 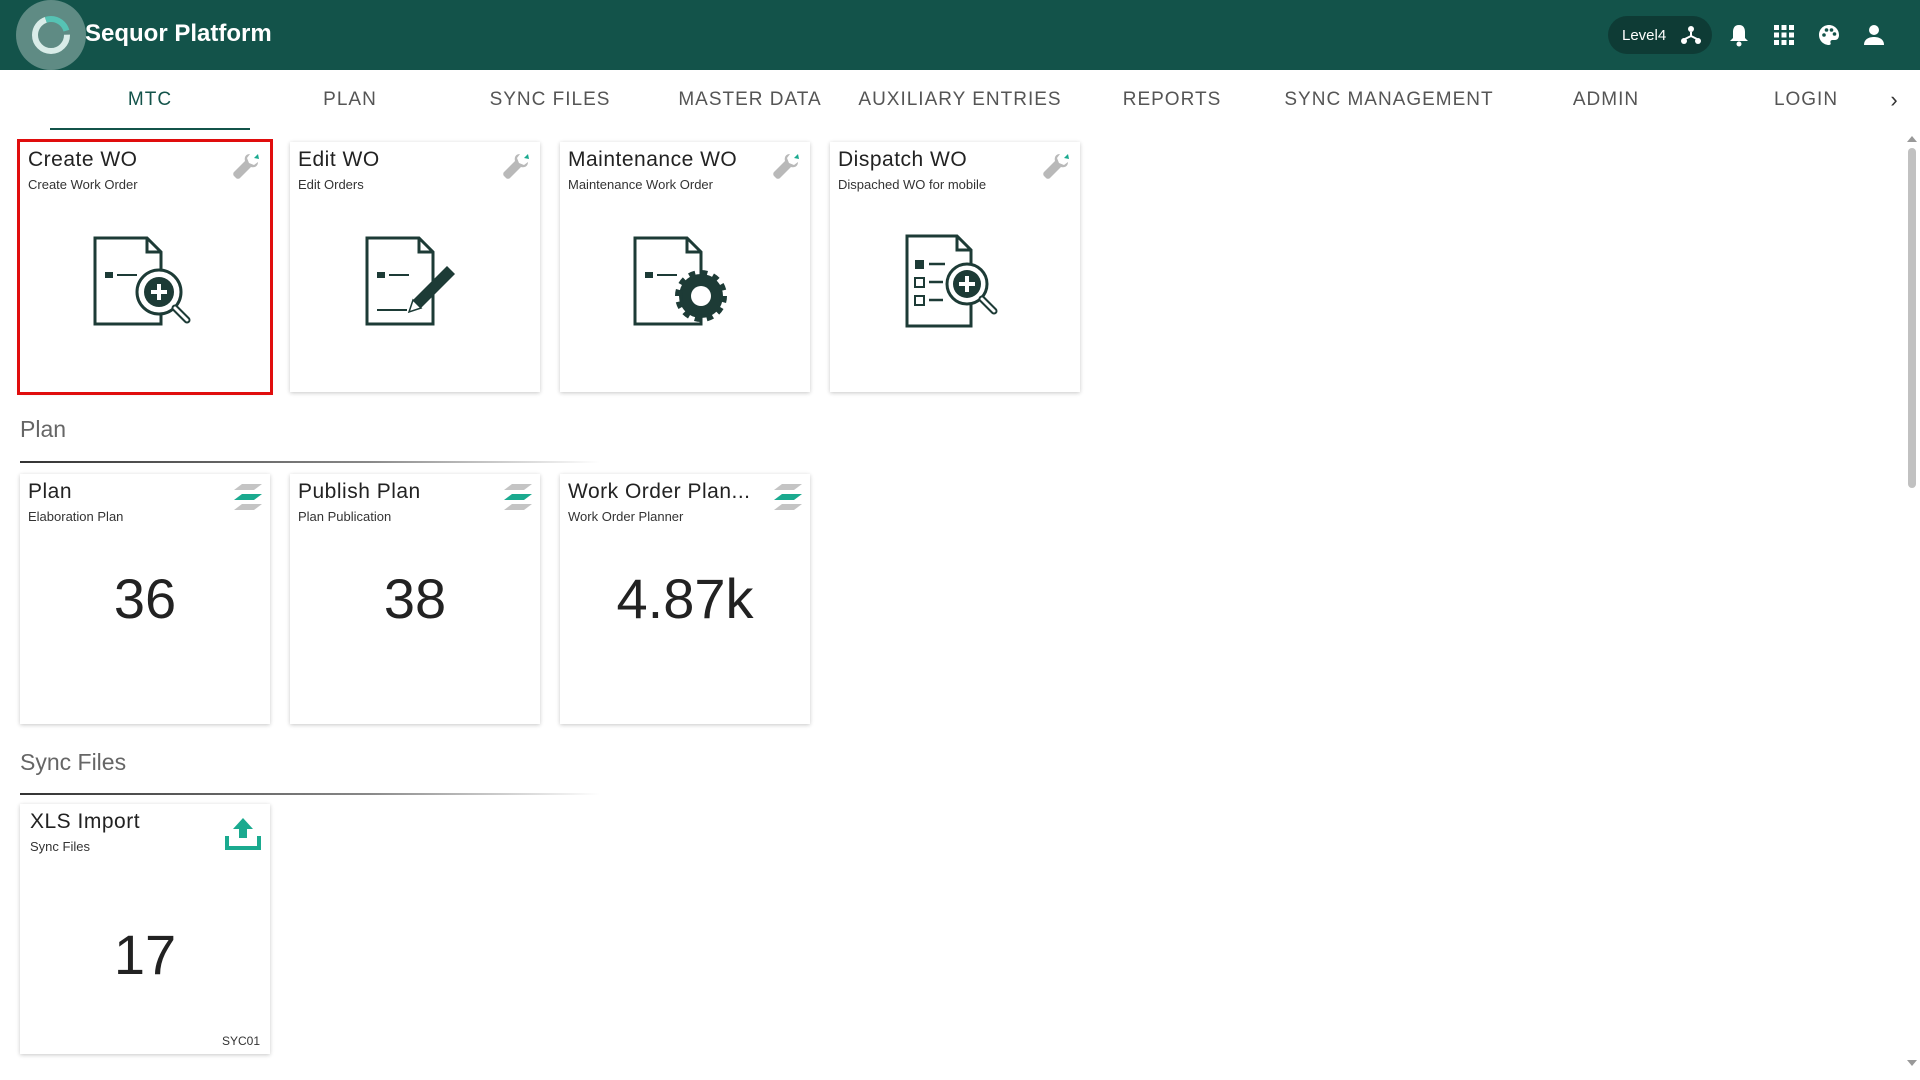 I want to click on section-title-plan: Plan, so click(x=43, y=429).